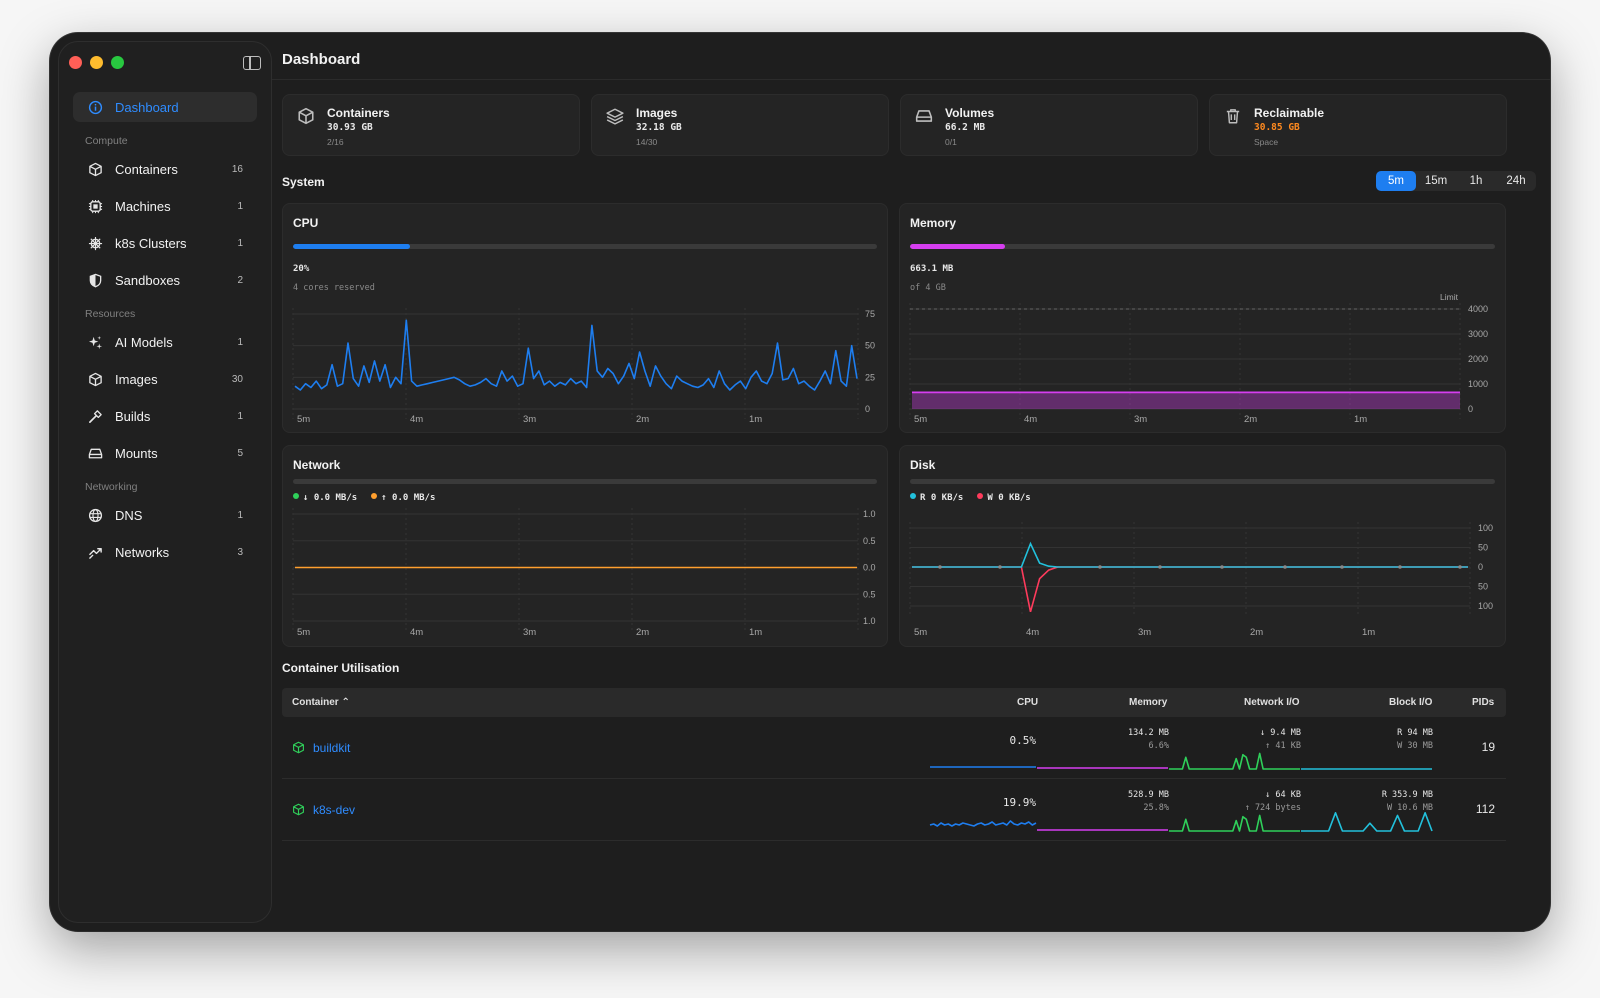 The image size is (1600, 998). I want to click on stat-card-volumes: Volumes 66.2 MB 0/1, so click(1049, 125).